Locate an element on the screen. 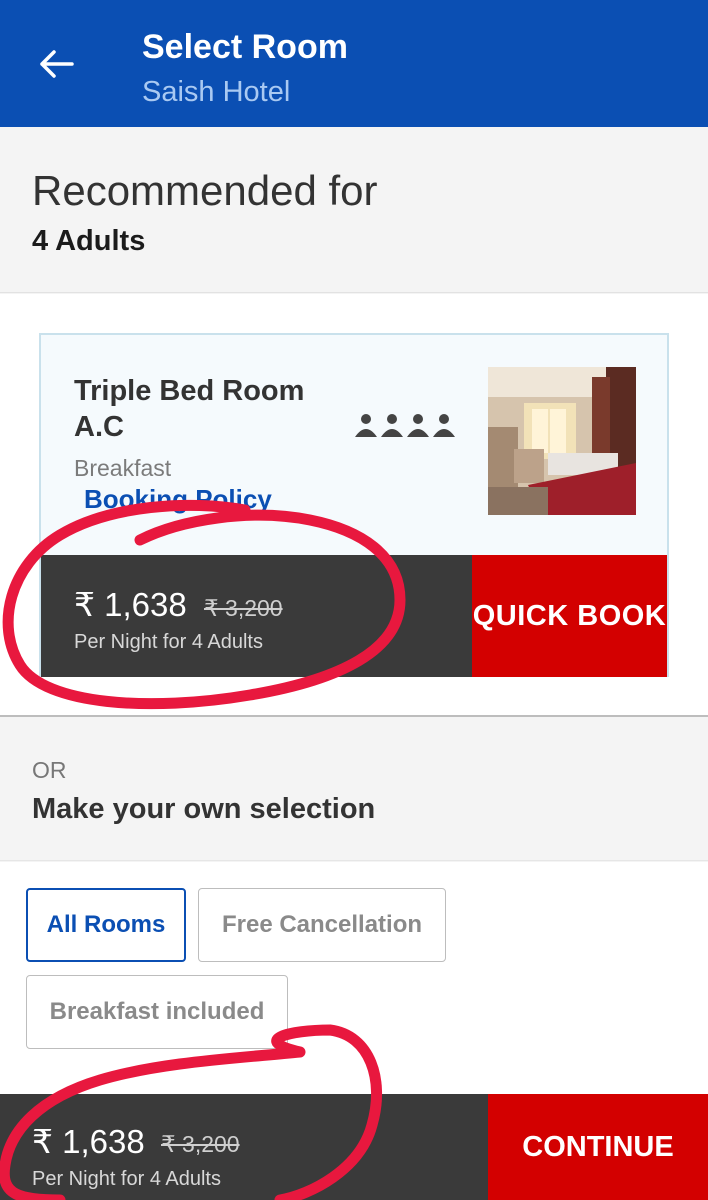 The height and width of the screenshot is (1200, 708). room-photo is located at coordinates (562, 441).